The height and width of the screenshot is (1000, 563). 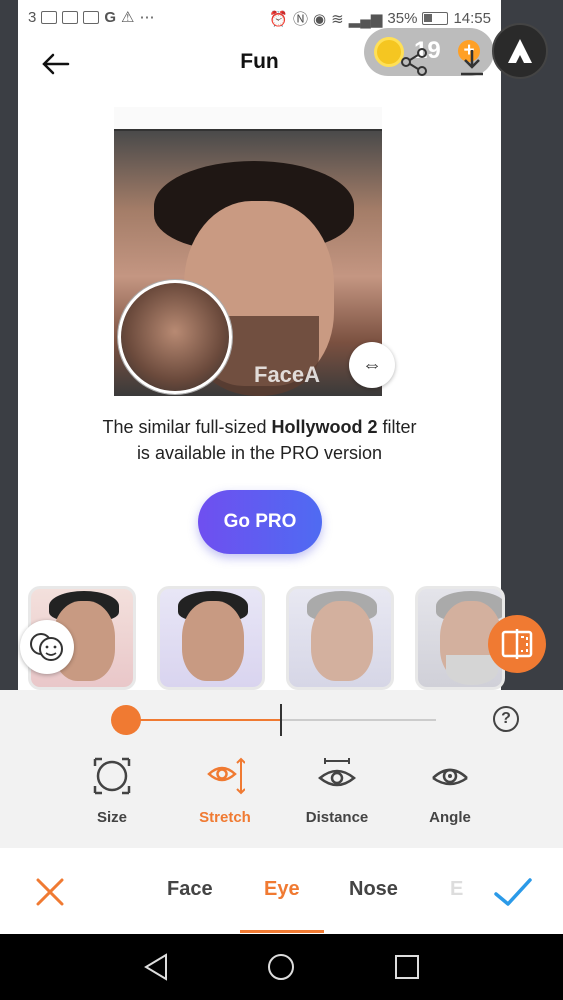 I want to click on battery-icon, so click(x=435, y=18).